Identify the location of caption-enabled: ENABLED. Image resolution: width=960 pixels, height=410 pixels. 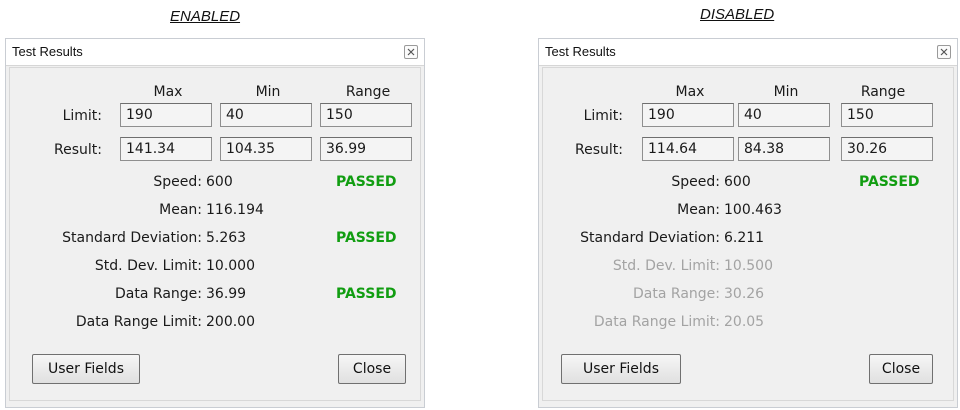
(205, 16).